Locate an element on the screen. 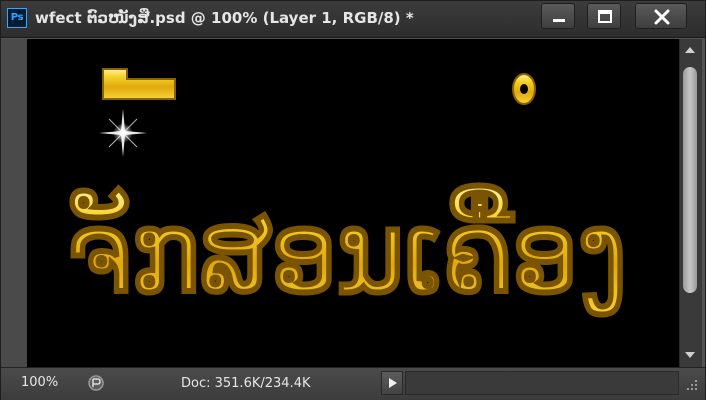 This screenshot has height=400, width=706. play-arrow-icon is located at coordinates (393, 383).